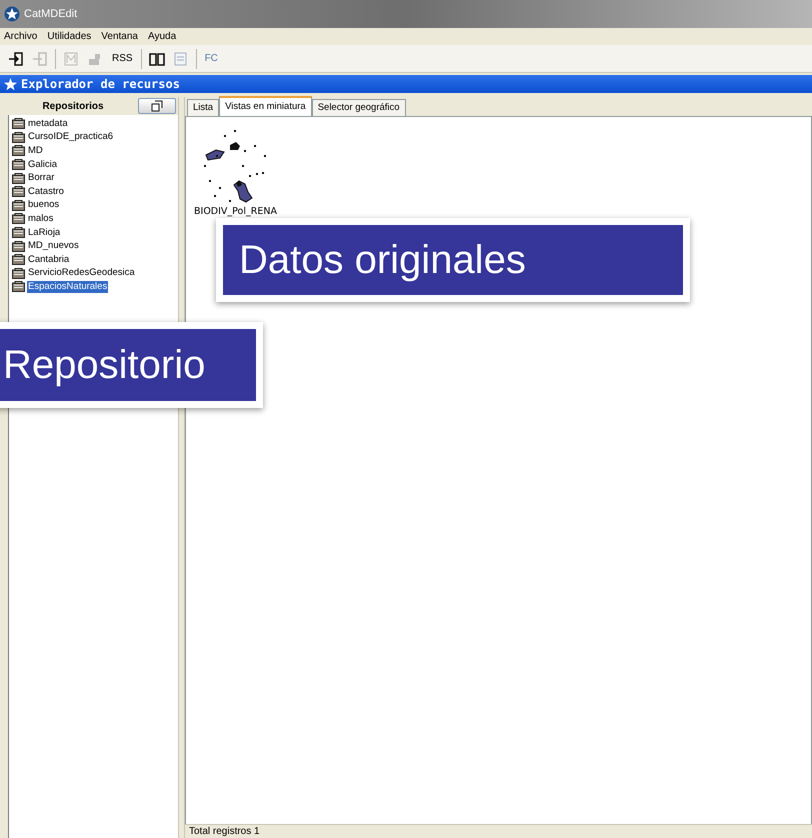 The image size is (812, 838). What do you see at coordinates (43, 205) in the screenshot?
I see `tree-item: buenos` at bounding box center [43, 205].